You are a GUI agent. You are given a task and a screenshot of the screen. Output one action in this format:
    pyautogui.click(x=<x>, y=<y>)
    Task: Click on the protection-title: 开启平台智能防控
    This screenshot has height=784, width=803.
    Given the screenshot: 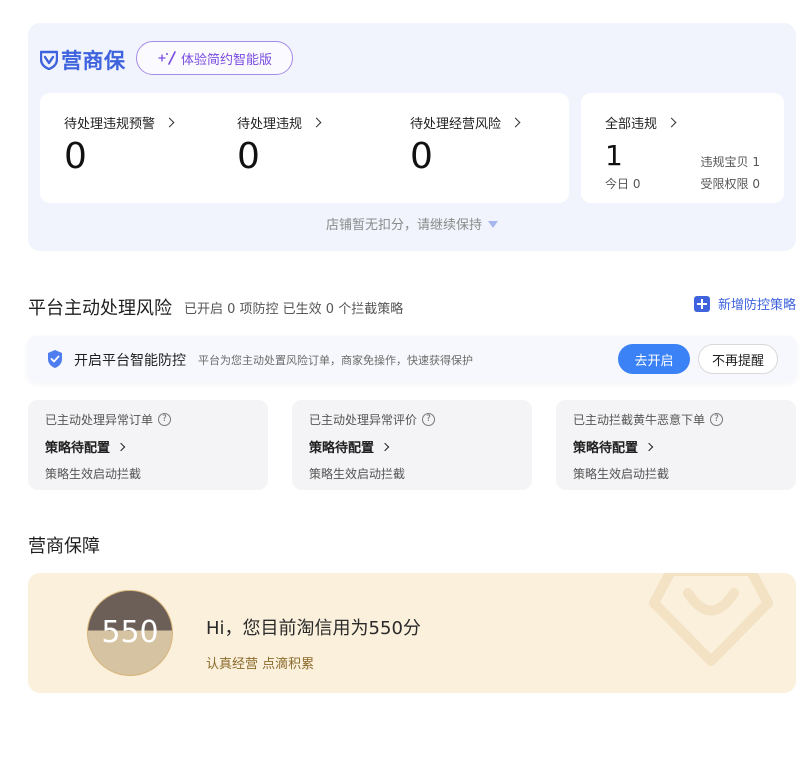 What is the action you would take?
    pyautogui.click(x=130, y=361)
    